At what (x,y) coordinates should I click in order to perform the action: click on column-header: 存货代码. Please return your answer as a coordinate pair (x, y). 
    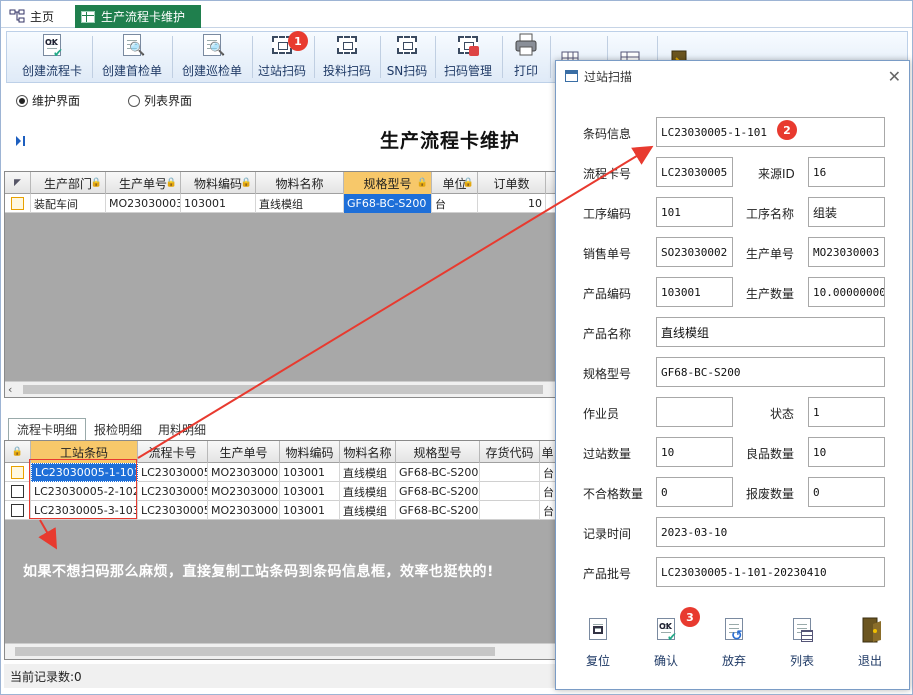
    Looking at the image, I should click on (510, 452).